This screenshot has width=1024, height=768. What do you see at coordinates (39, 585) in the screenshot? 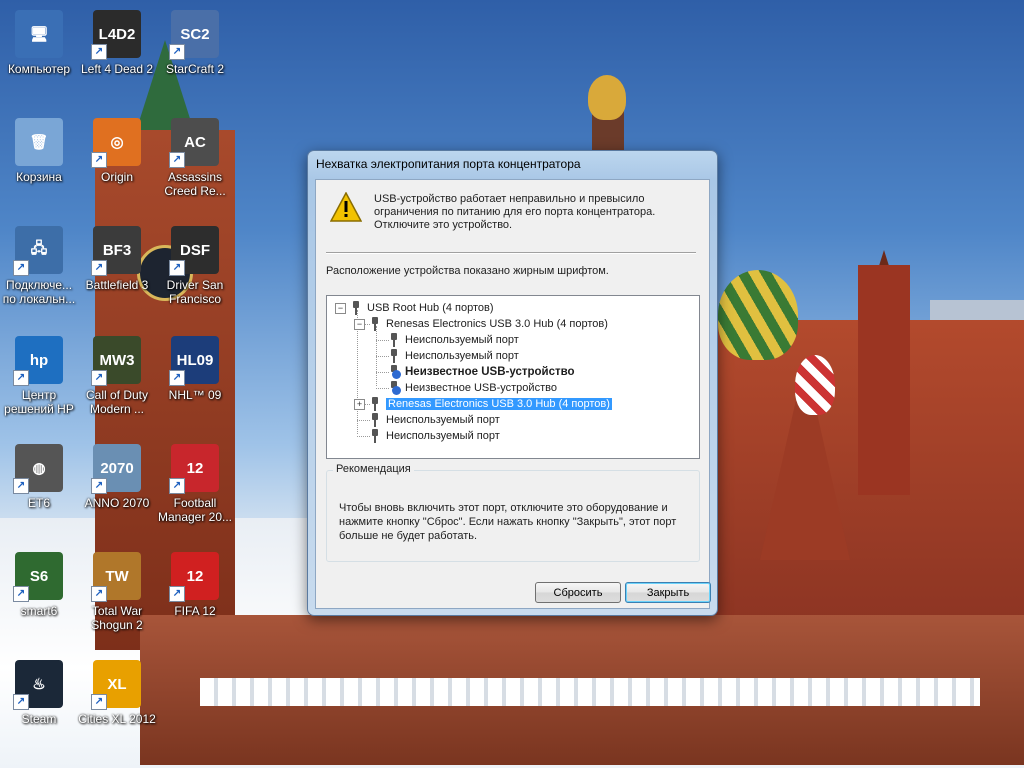
I see `desktop-icon: S6 ↗ smart6` at bounding box center [39, 585].